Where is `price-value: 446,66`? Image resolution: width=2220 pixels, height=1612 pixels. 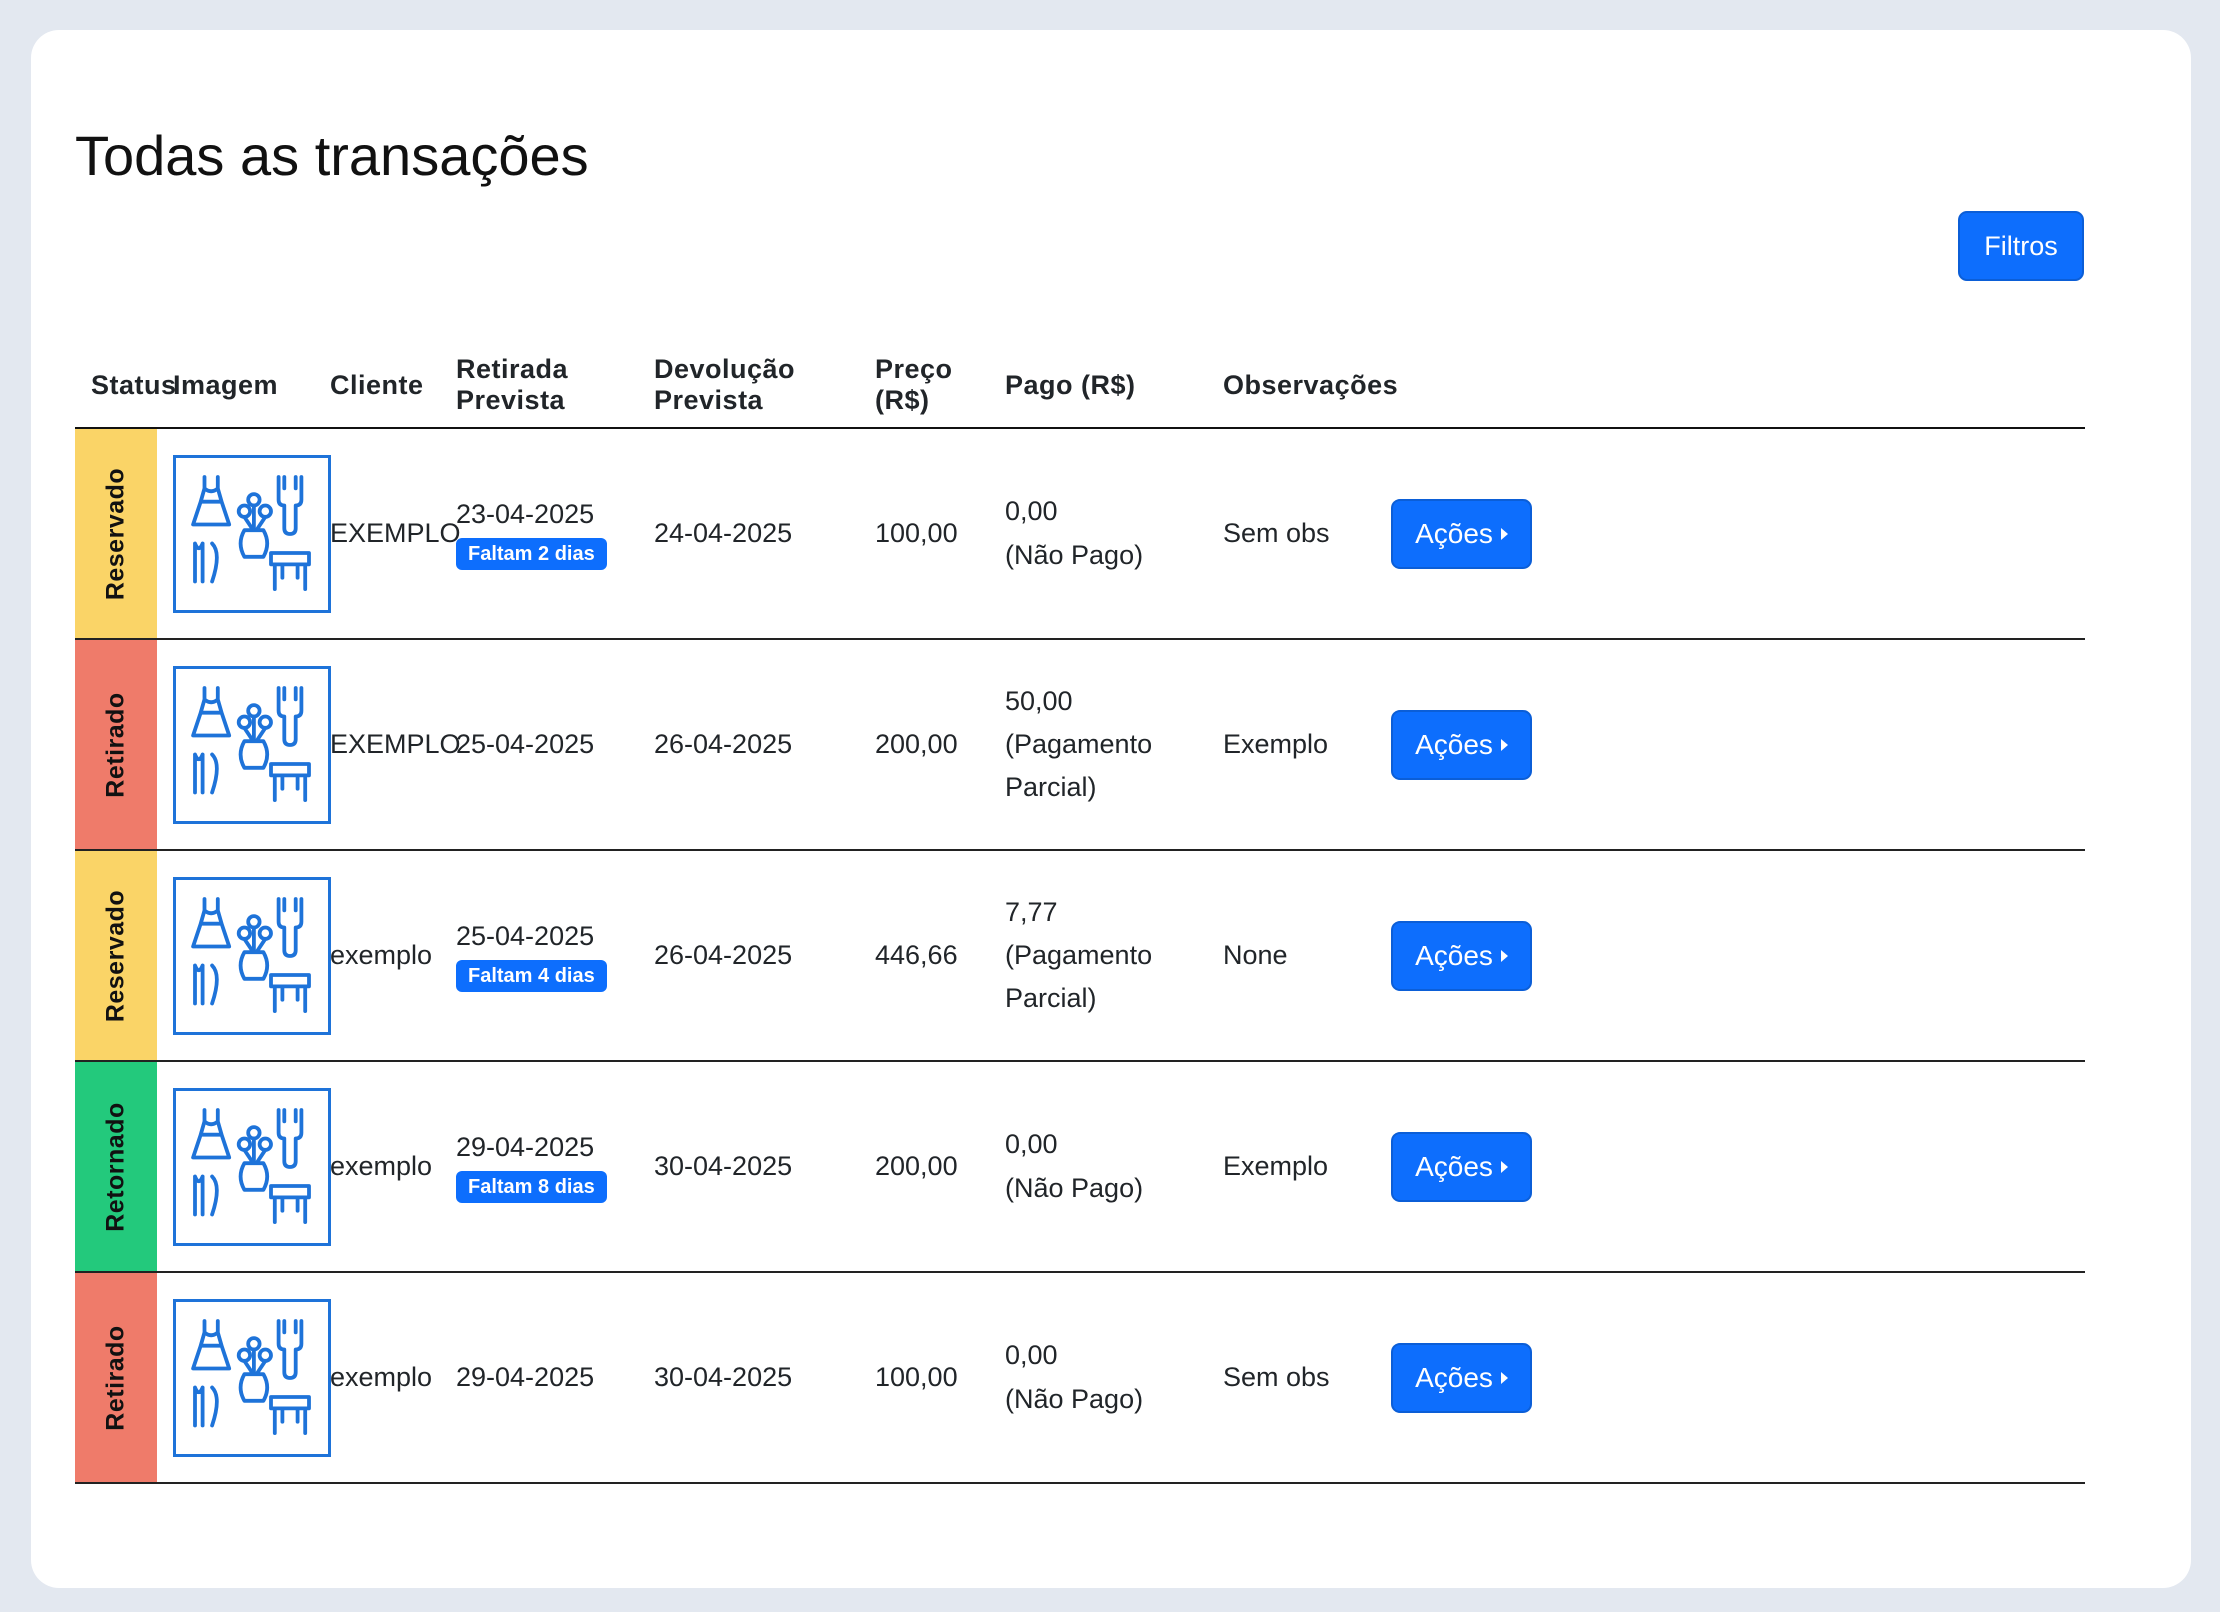
price-value: 446,66 is located at coordinates (924, 956).